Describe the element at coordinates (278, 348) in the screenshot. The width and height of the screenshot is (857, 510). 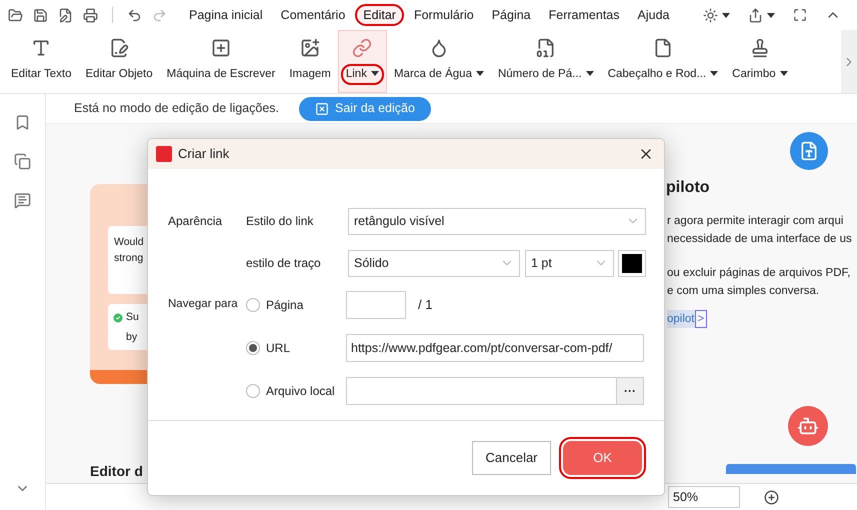
I see `radio-label: URL` at that location.